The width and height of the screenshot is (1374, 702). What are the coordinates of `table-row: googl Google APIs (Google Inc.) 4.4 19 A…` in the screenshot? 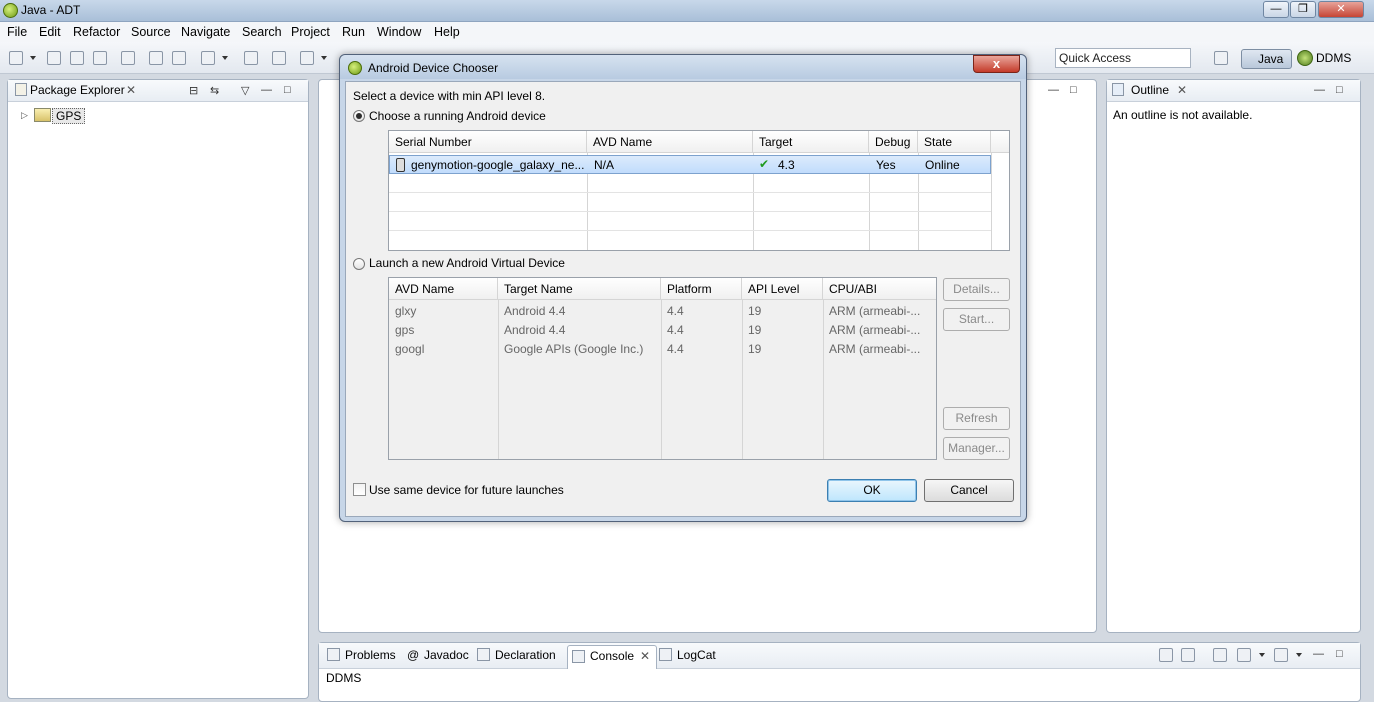 It's located at (662, 349).